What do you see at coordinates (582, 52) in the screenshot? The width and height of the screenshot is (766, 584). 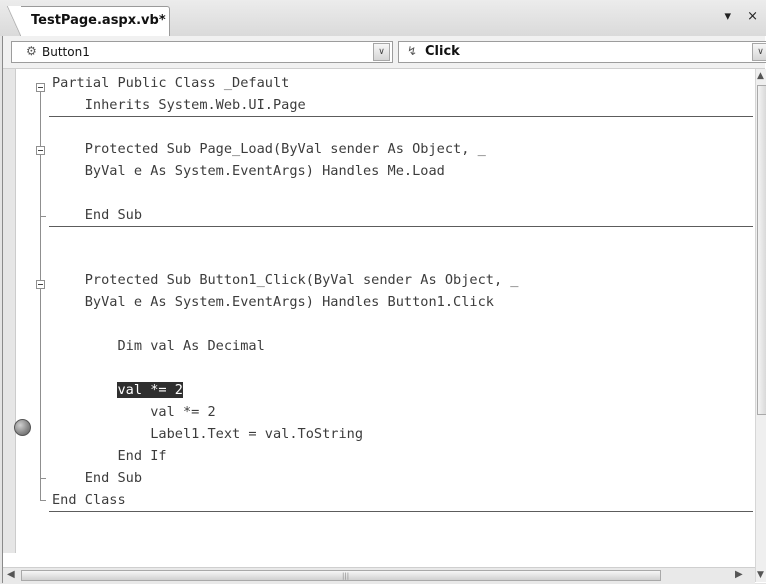 I see `method-name-combo: ↯ Click ∨` at bounding box center [582, 52].